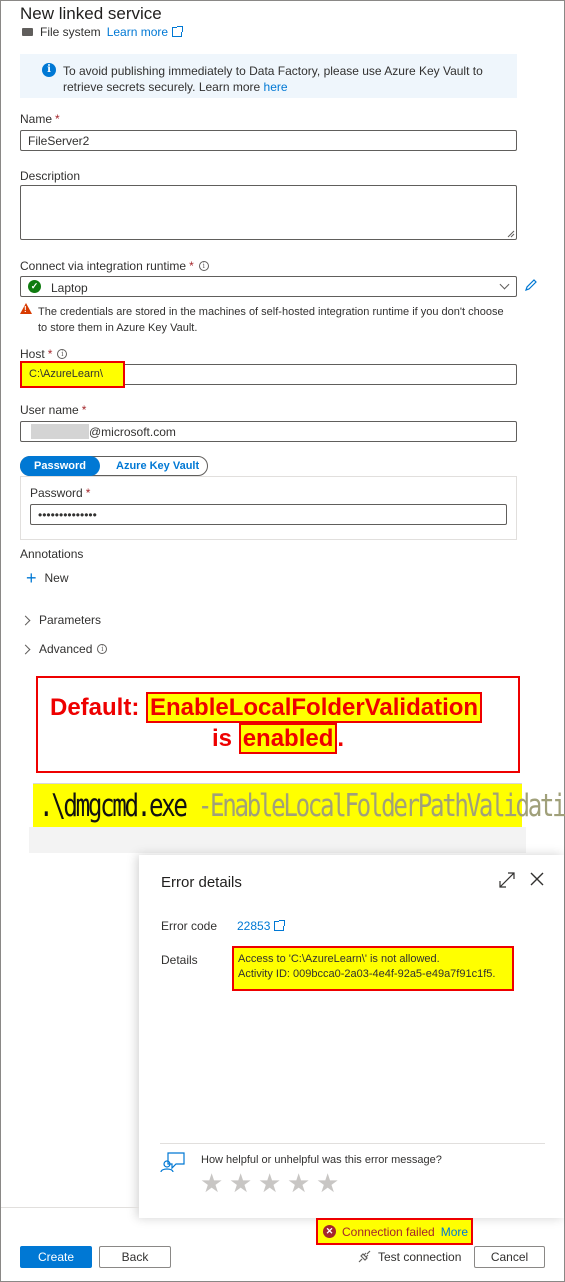 The height and width of the screenshot is (1282, 565). I want to click on connection-failed-text: Connection failed, so click(388, 1231).